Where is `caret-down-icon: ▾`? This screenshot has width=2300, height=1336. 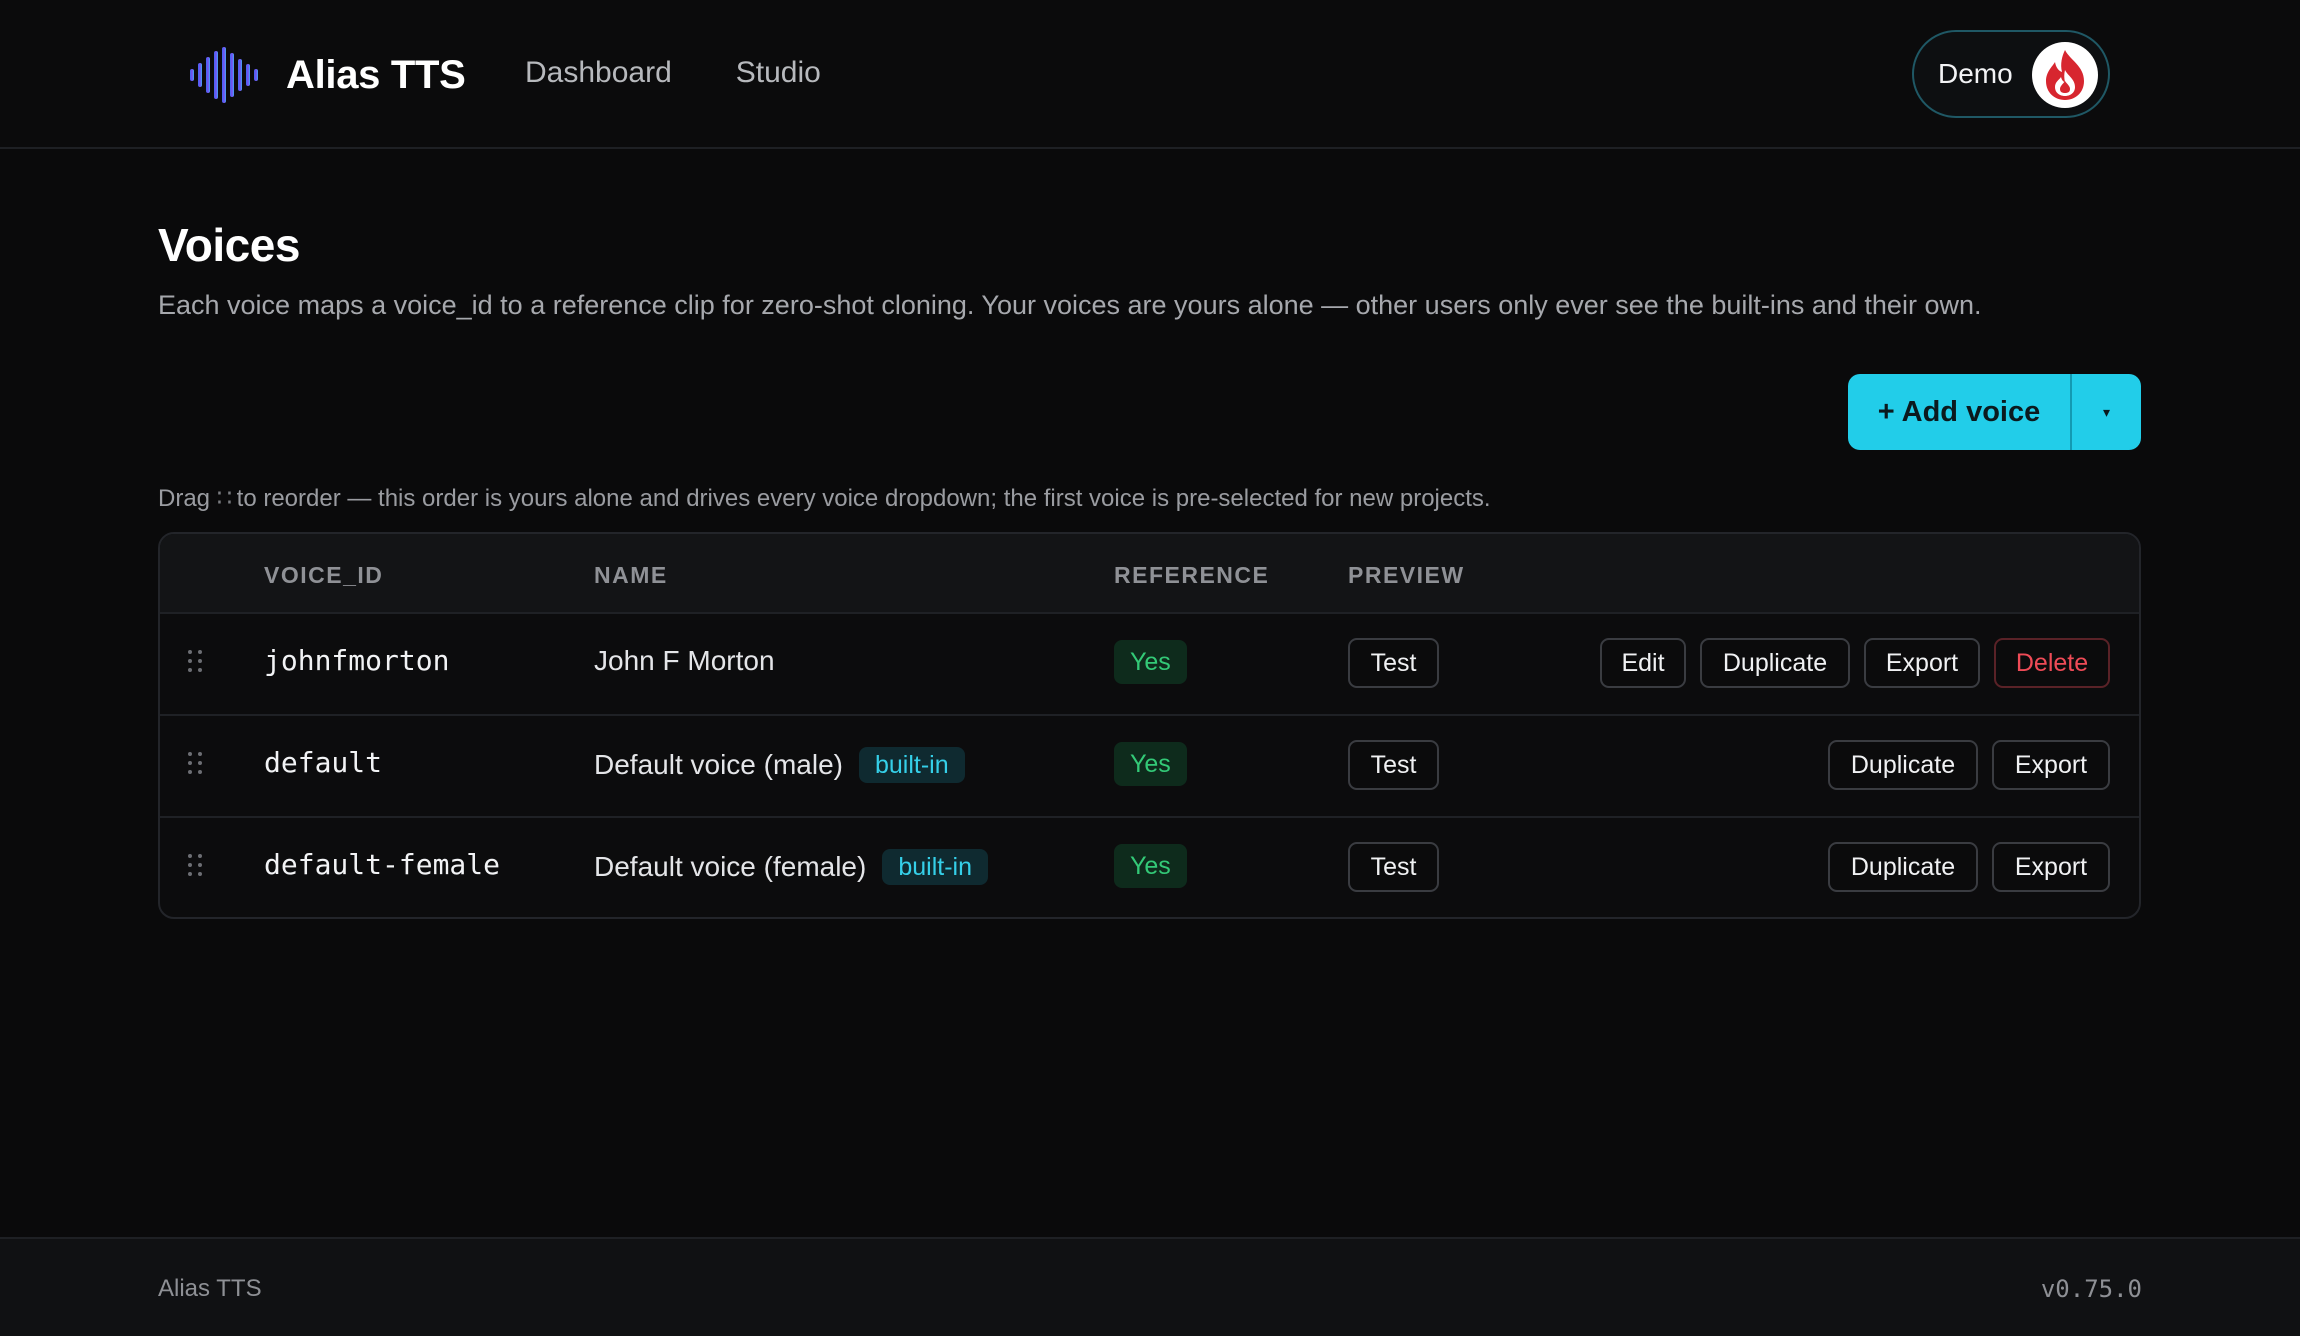 caret-down-icon: ▾ is located at coordinates (2106, 411).